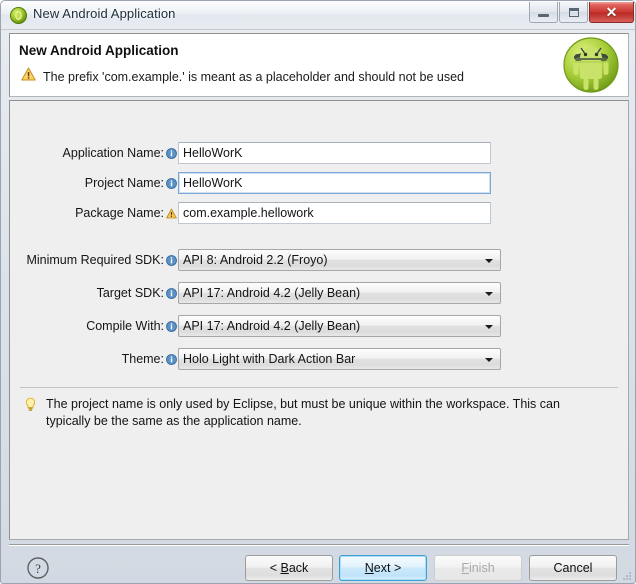  I want to click on field-row-package-name: Package Name: com.example.hellowork, so click(250, 213).